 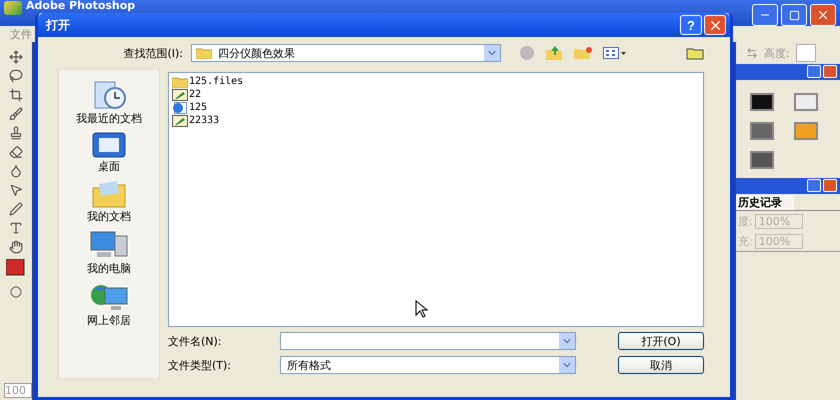 What do you see at coordinates (200, 365) in the screenshot?
I see `file-type-label: 文件类型(T):` at bounding box center [200, 365].